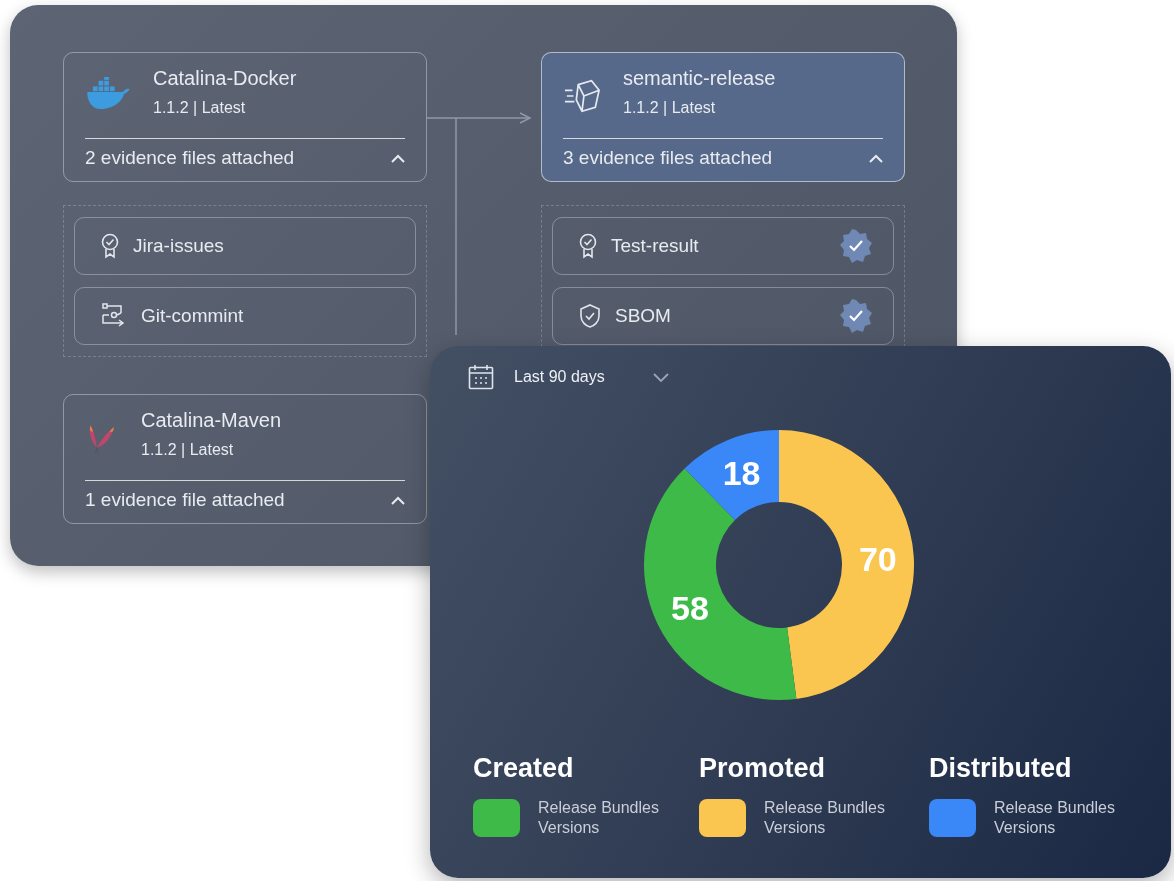 The width and height of the screenshot is (1174, 881). What do you see at coordinates (524, 768) in the screenshot?
I see `legend-title: Created` at bounding box center [524, 768].